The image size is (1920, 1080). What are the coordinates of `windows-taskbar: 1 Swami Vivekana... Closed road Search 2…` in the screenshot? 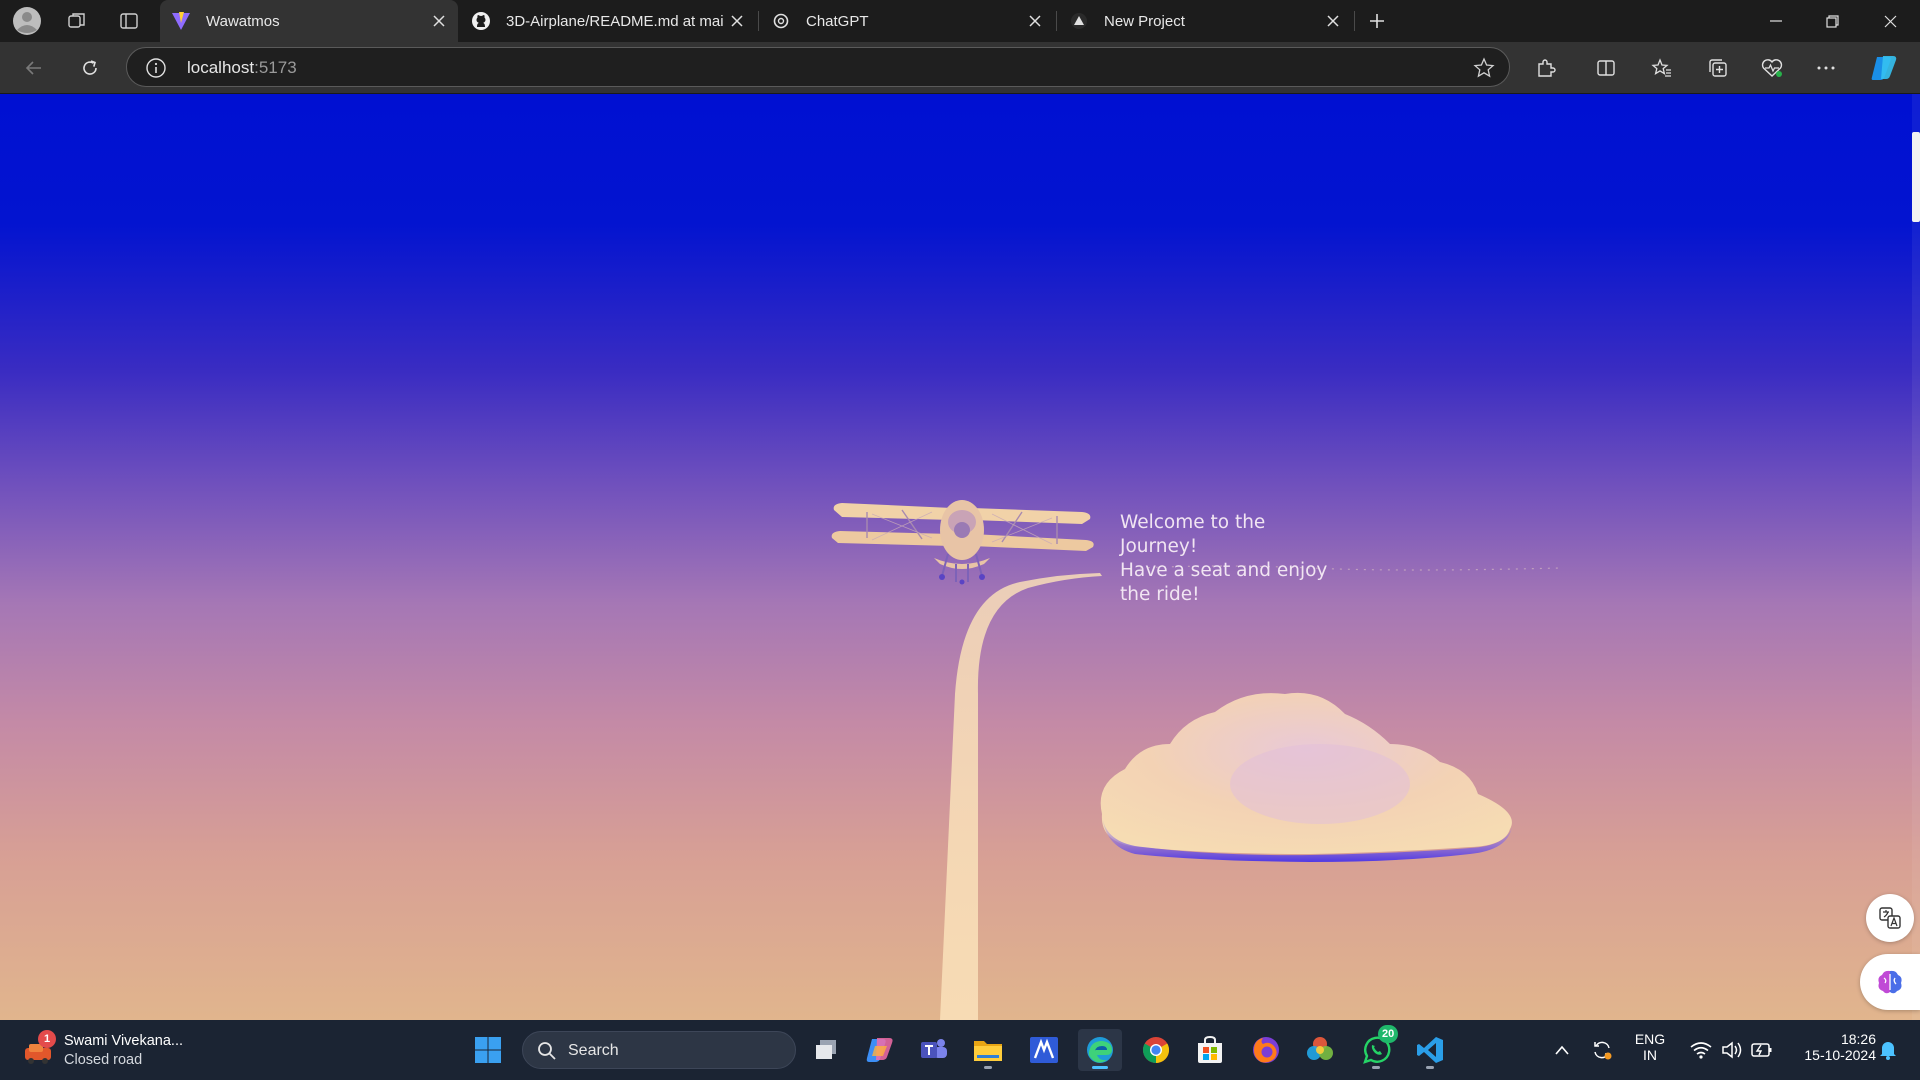 It's located at (960, 1050).